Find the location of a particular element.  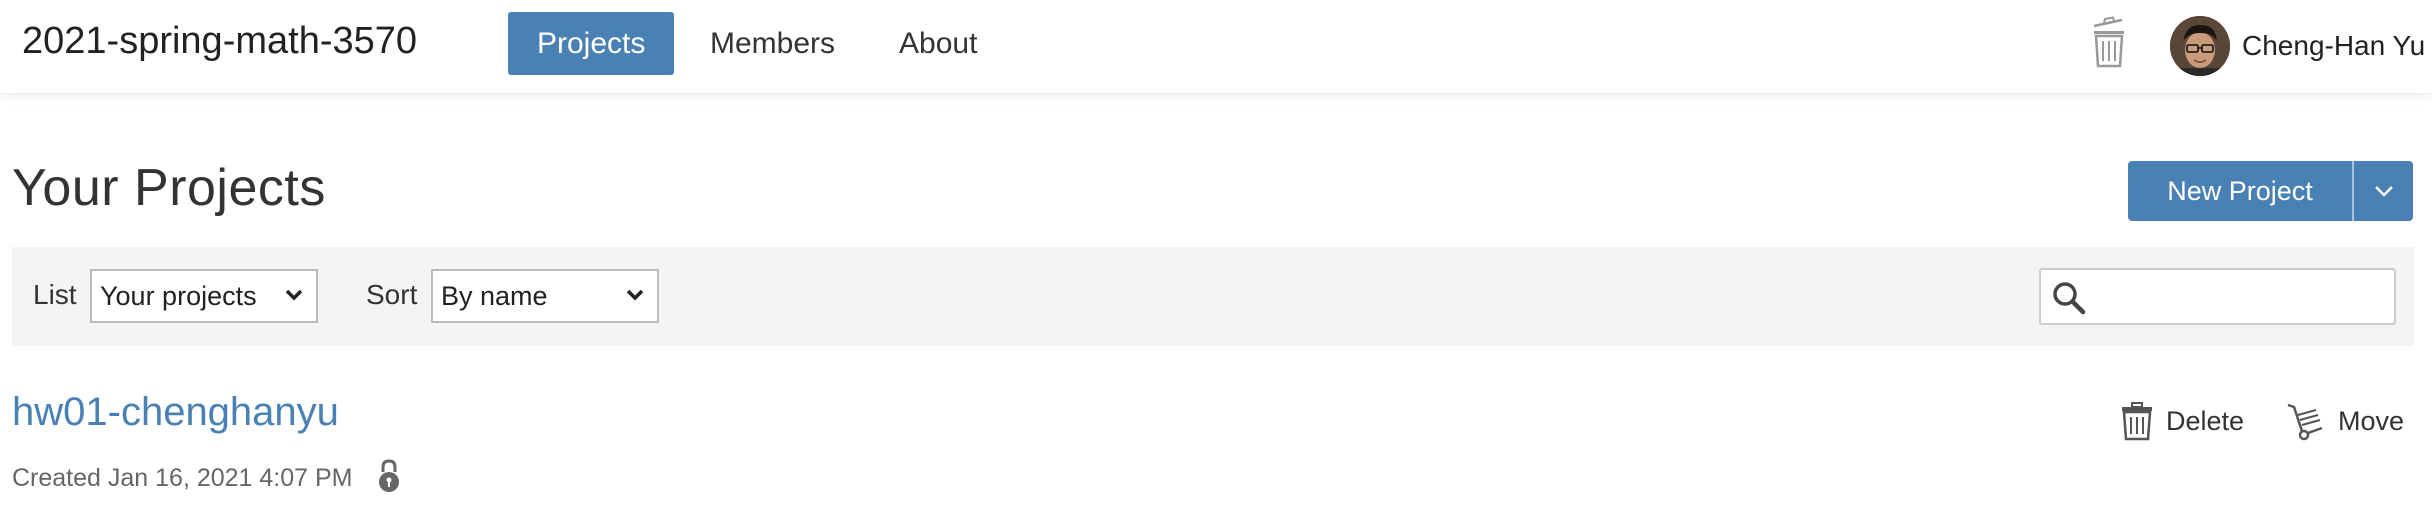

tab-members: Members is located at coordinates (772, 43).